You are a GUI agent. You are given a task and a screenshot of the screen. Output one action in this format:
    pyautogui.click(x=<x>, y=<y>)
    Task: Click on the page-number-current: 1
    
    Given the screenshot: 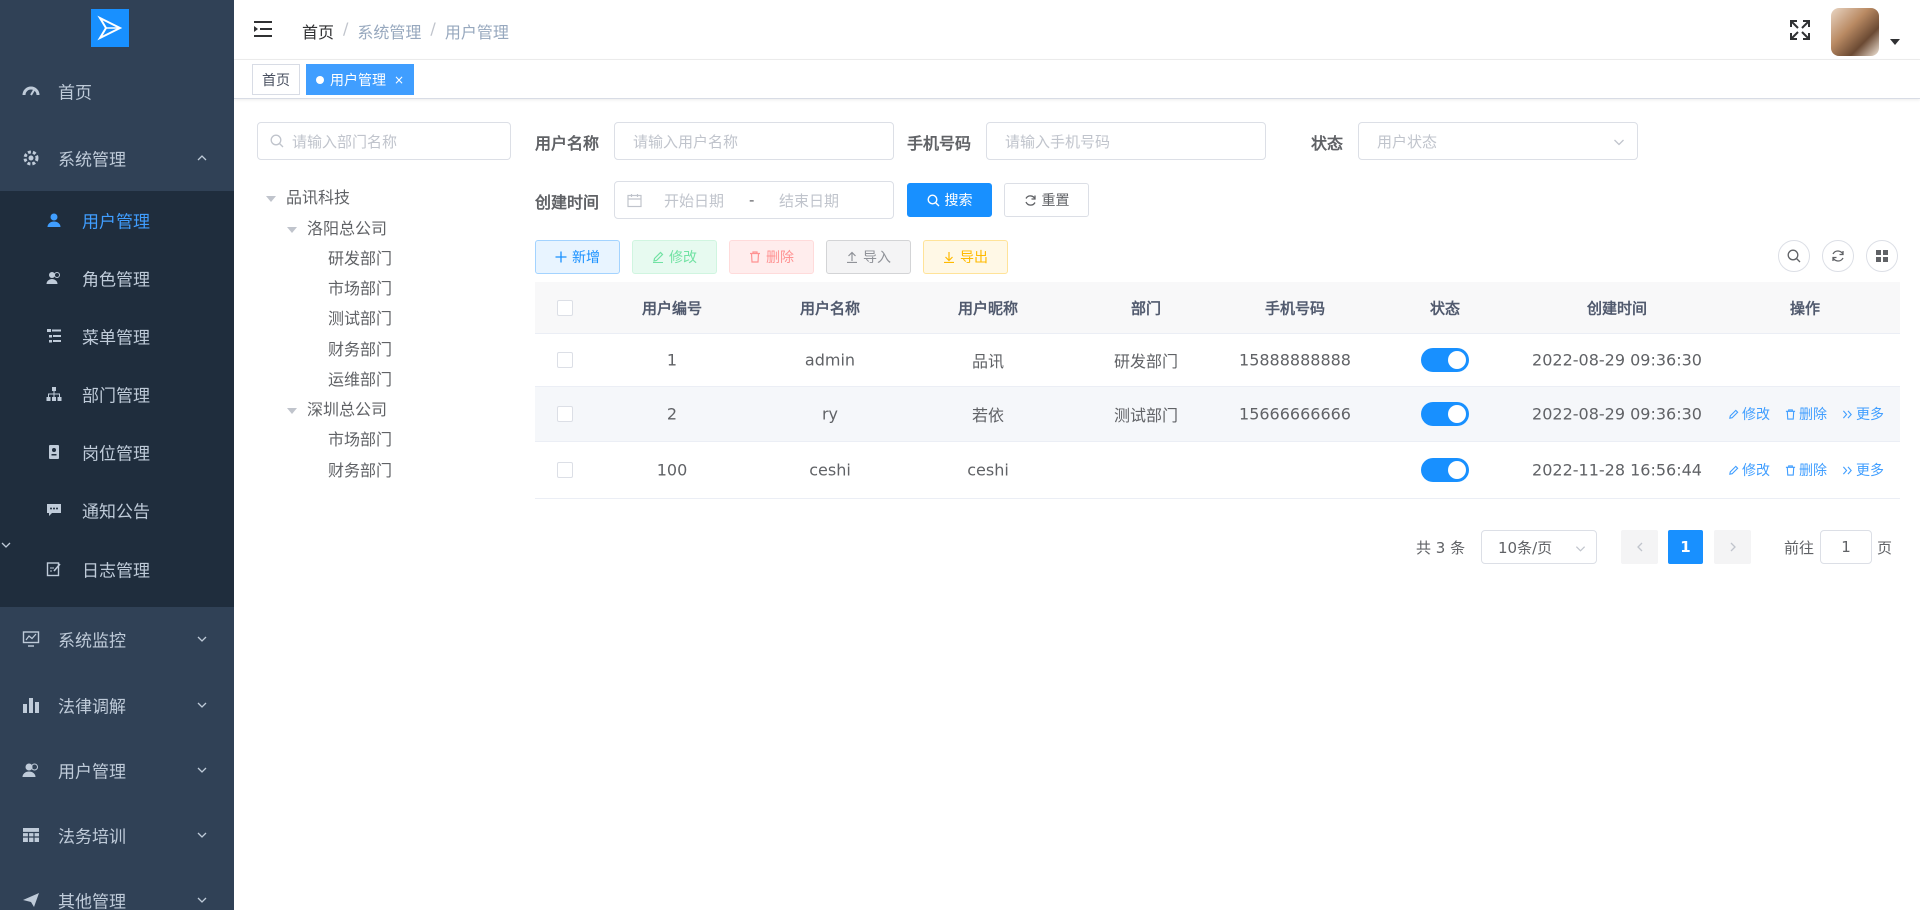 What is the action you would take?
    pyautogui.click(x=1685, y=547)
    